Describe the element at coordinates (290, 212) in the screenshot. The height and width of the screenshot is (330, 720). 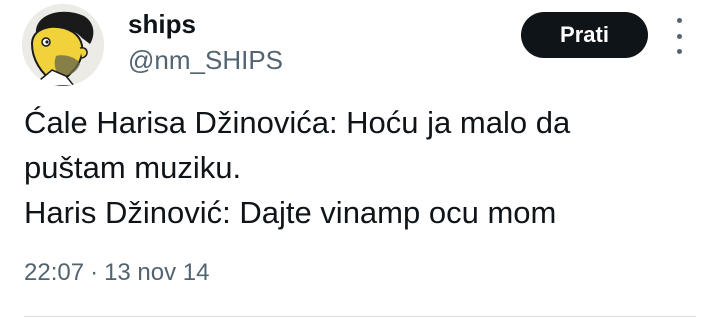
I see `tweet-text-line: Haris Džinović: Dajte vinamp ocu mom` at that location.